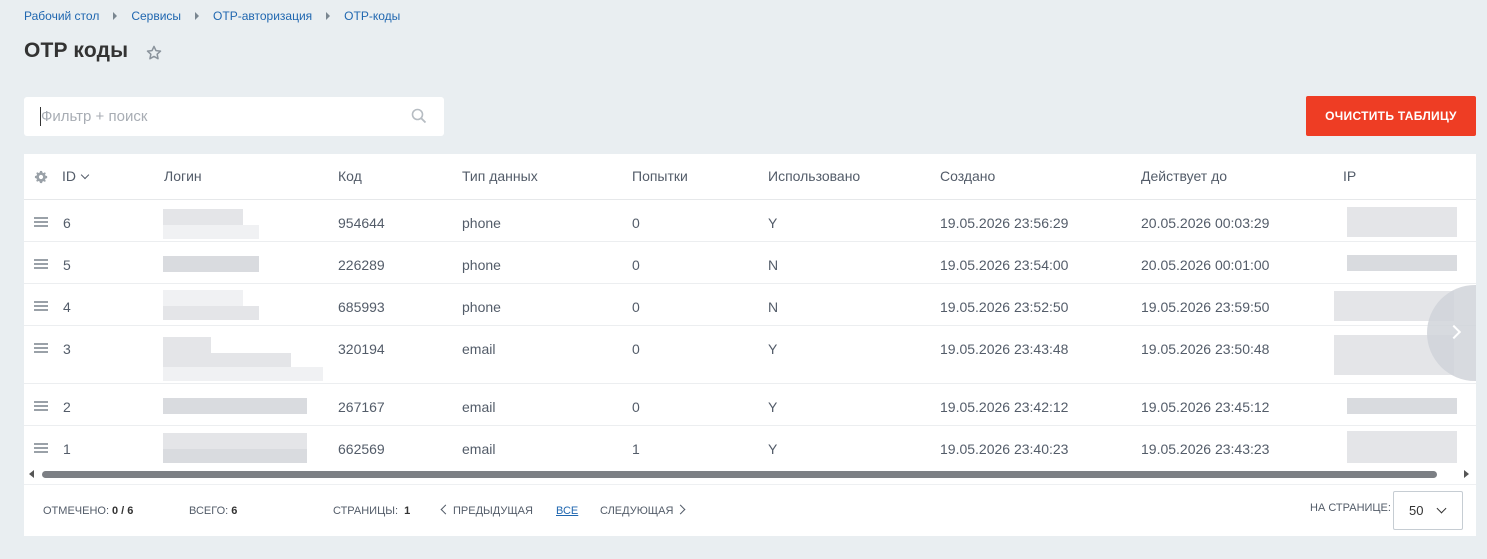  What do you see at coordinates (361, 407) in the screenshot?
I see `cell-code: 267167` at bounding box center [361, 407].